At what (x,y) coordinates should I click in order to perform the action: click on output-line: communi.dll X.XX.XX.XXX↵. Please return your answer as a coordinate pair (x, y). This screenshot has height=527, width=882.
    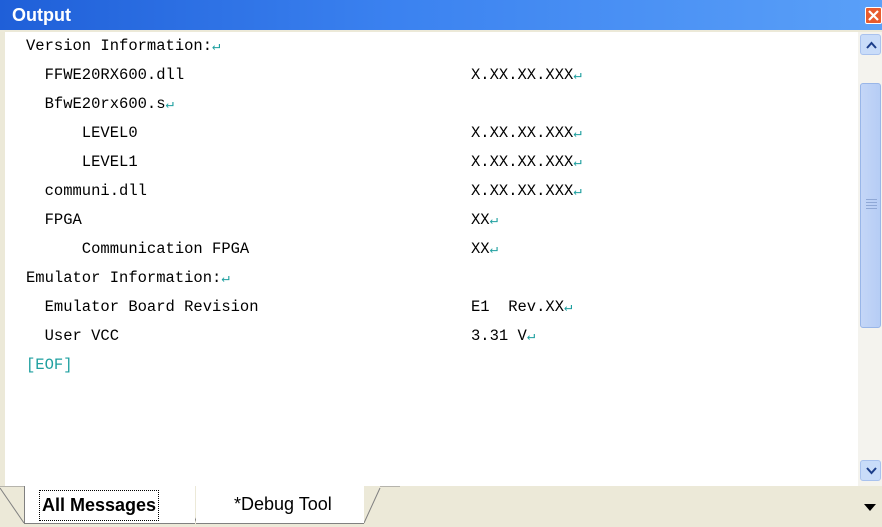
    Looking at the image, I should click on (304, 191).